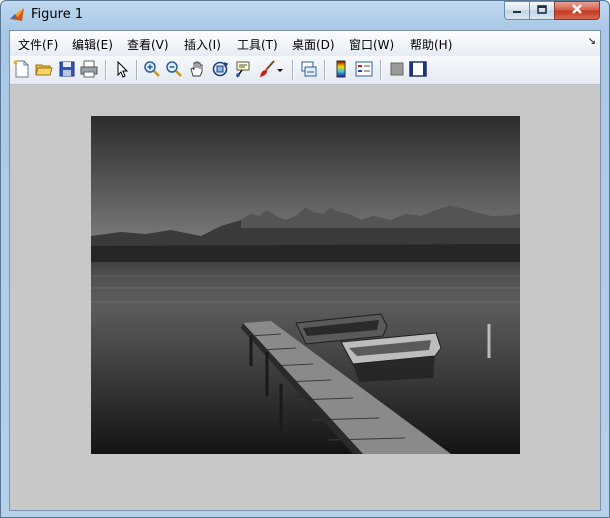  What do you see at coordinates (67, 69) in the screenshot?
I see `save-icon` at bounding box center [67, 69].